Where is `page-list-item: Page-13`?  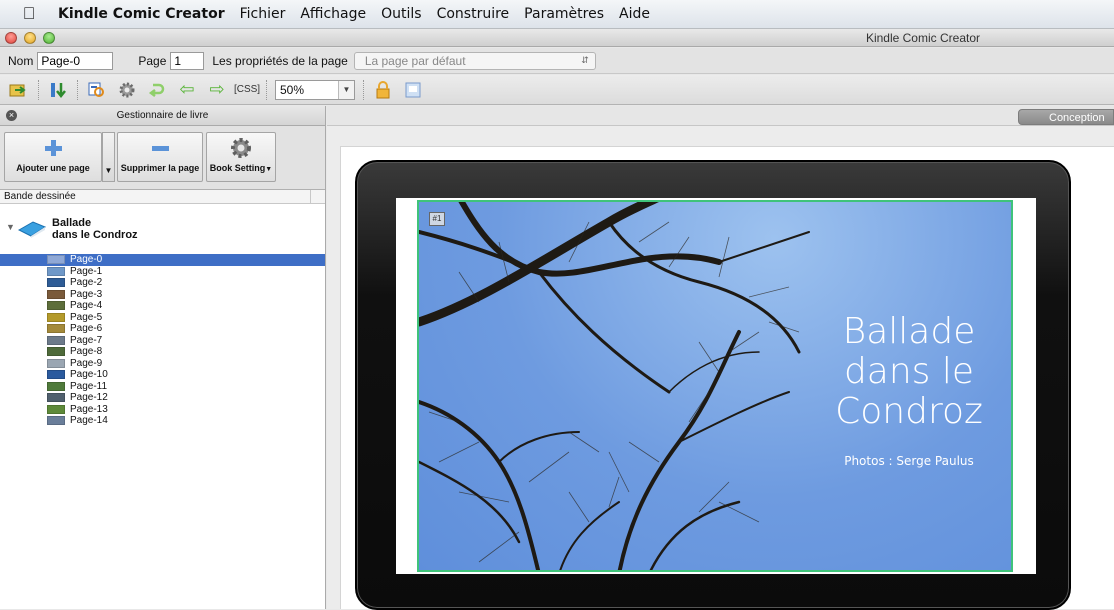 page-list-item: Page-13 is located at coordinates (162, 410).